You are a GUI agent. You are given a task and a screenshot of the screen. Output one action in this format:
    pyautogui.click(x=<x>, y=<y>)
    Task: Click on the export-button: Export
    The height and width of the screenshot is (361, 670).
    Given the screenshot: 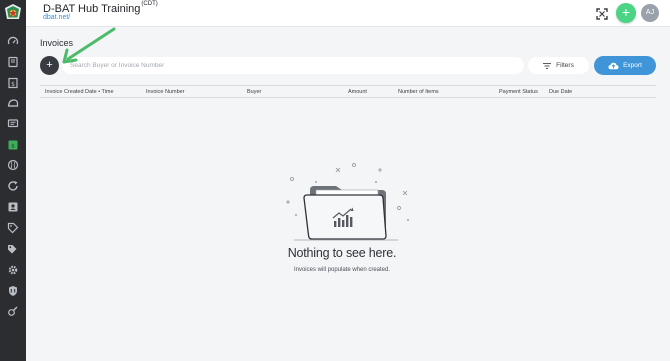 What is the action you would take?
    pyautogui.click(x=625, y=65)
    